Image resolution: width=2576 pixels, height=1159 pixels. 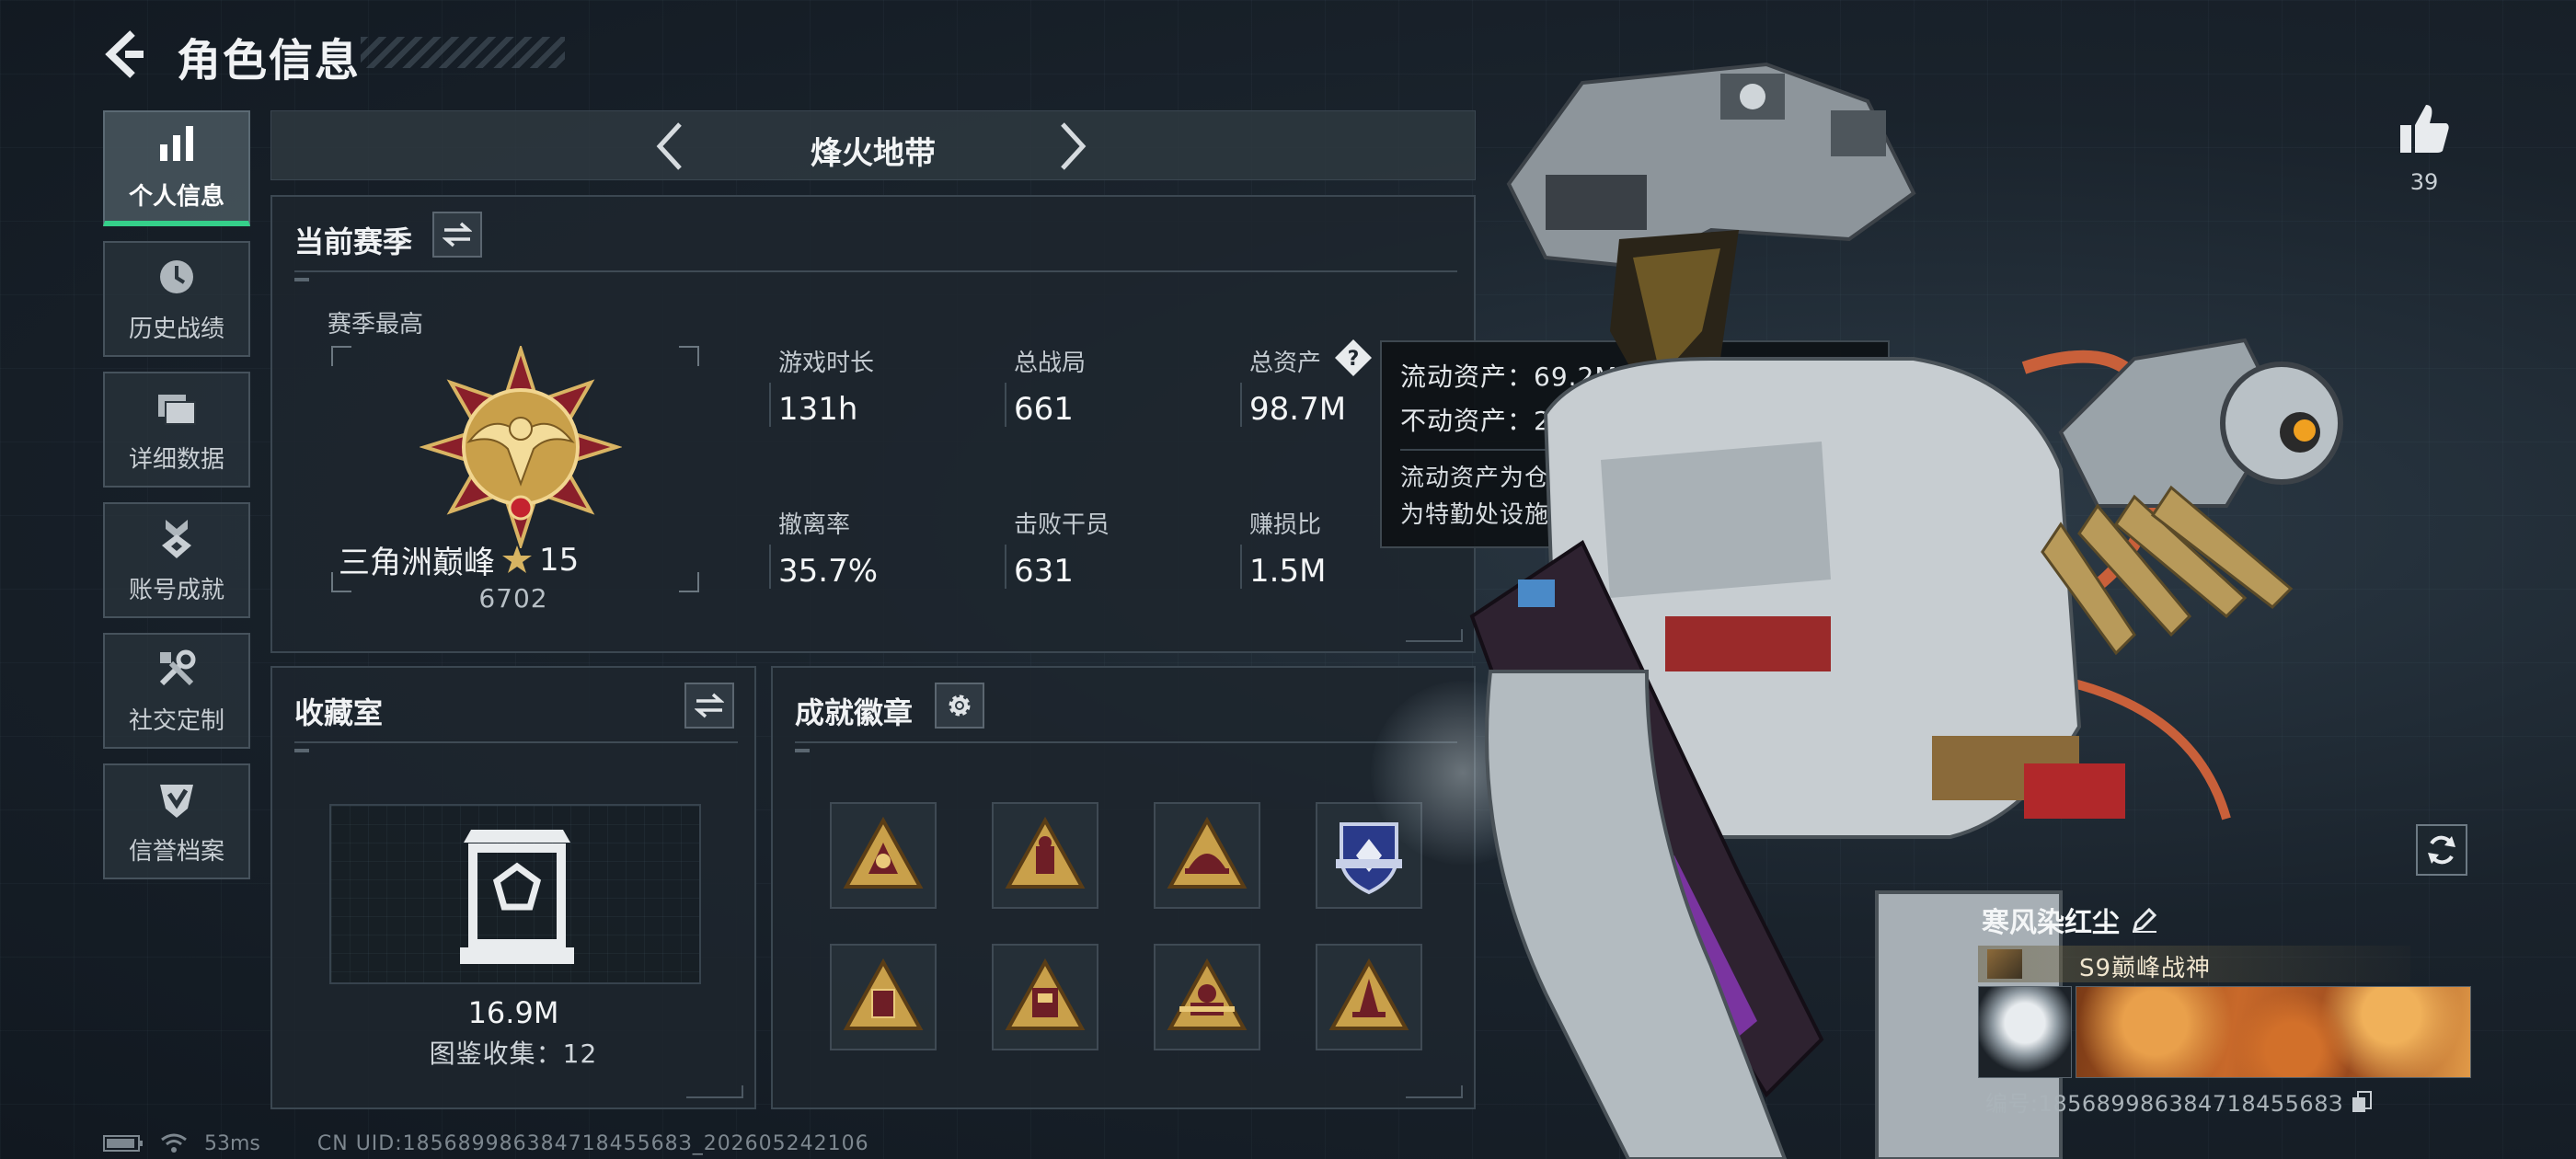 What do you see at coordinates (1126, 926) in the screenshot?
I see `badge-grid` at bounding box center [1126, 926].